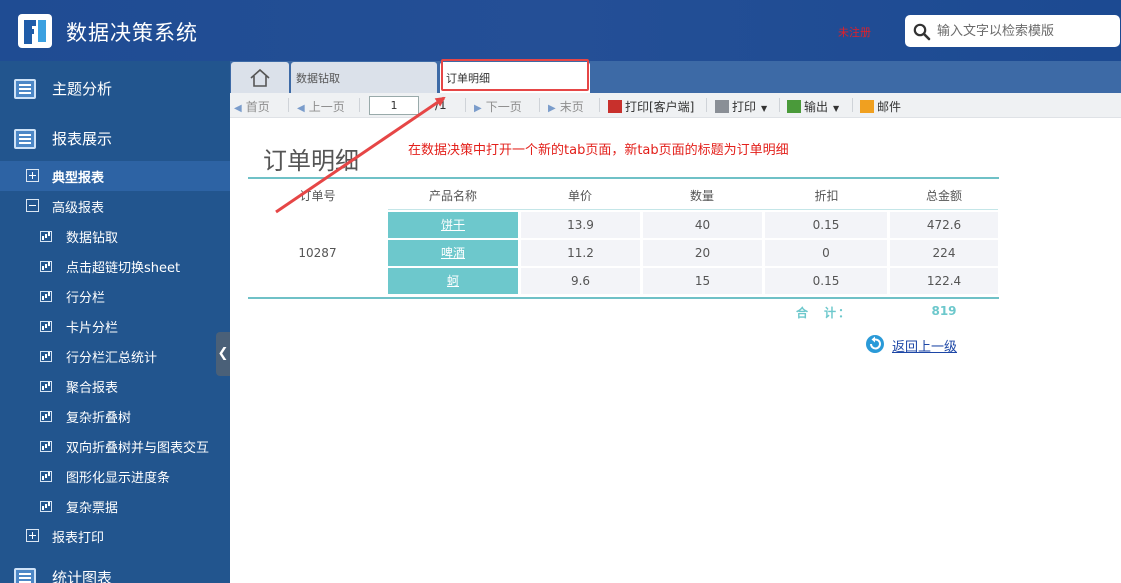 This screenshot has width=1121, height=583. I want to click on sidebar-item-label: 行分栏, so click(86, 298).